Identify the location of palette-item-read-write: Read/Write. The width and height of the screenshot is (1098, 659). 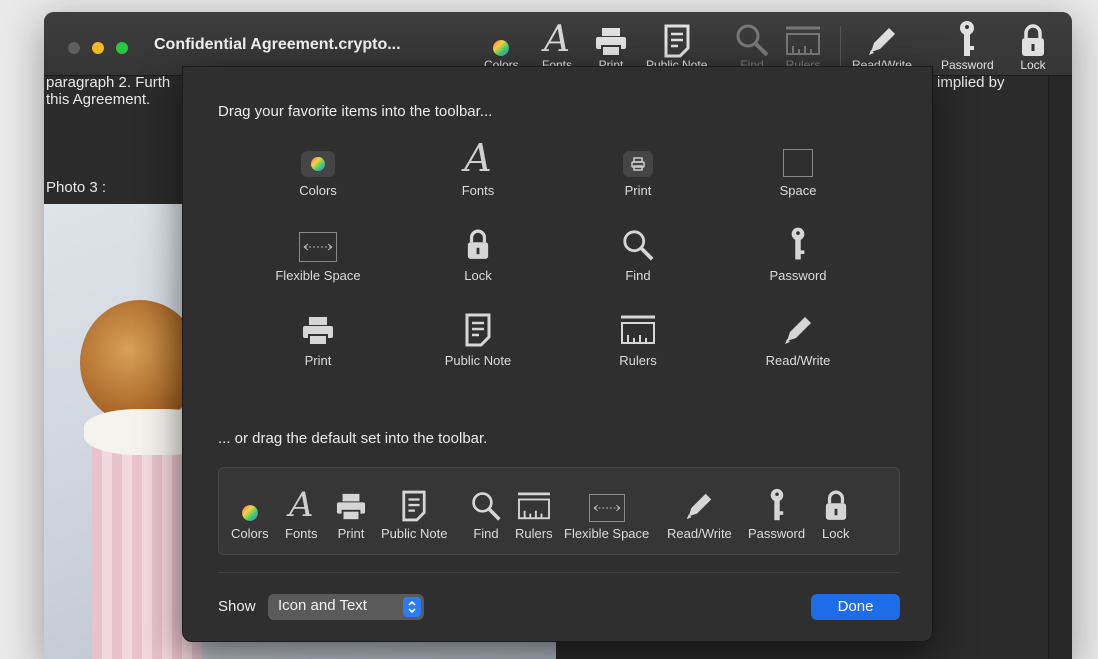
(798, 337).